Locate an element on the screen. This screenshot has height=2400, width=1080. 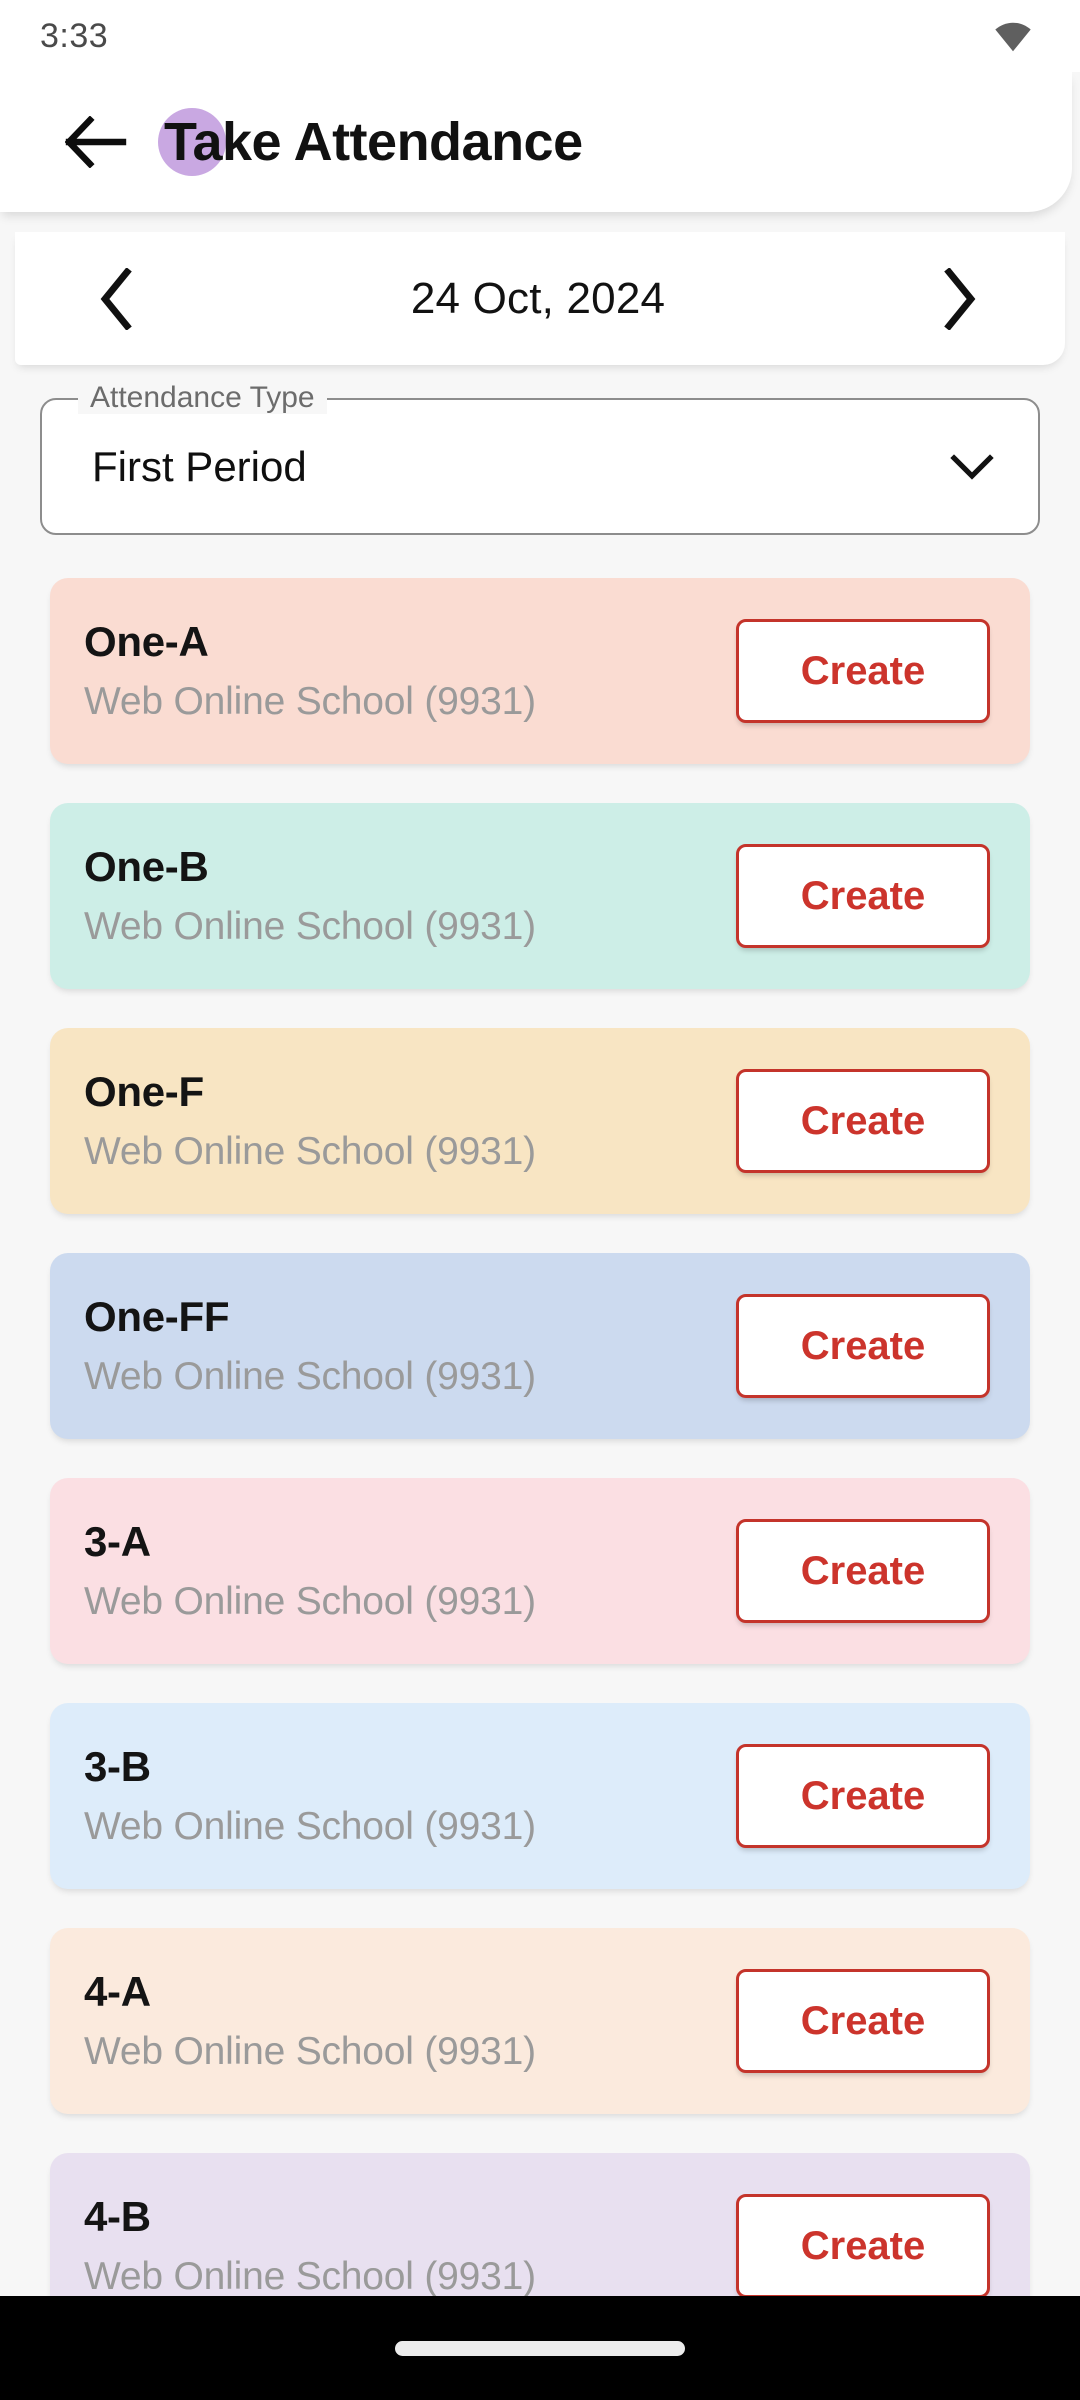
class-card: One-F Web Online School (9931) Create is located at coordinates (540, 1121).